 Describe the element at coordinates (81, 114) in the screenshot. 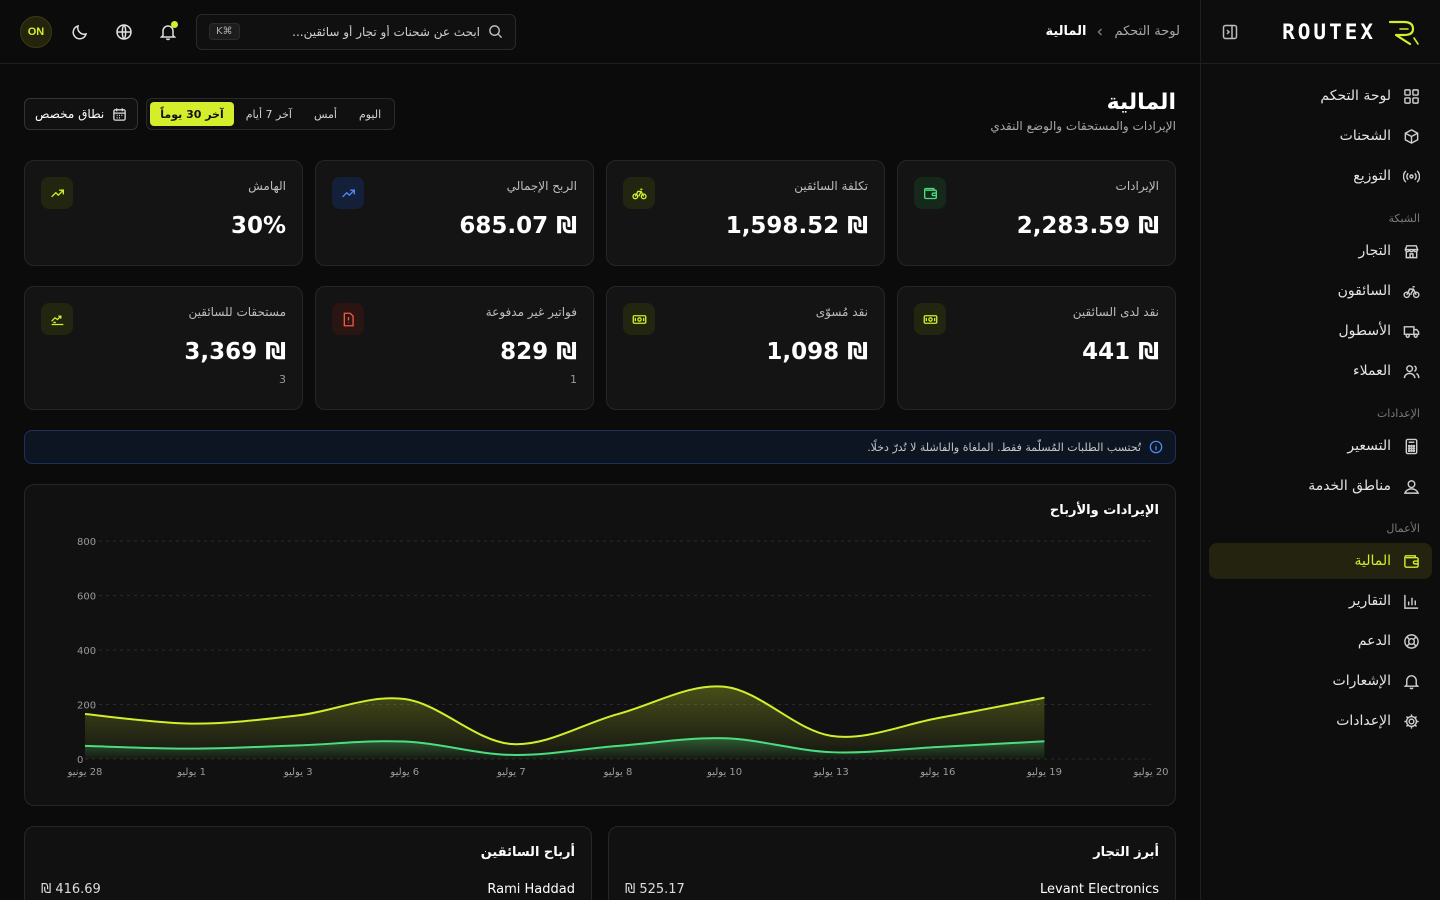

I see `custom-range-button: نطاق مخصص` at that location.